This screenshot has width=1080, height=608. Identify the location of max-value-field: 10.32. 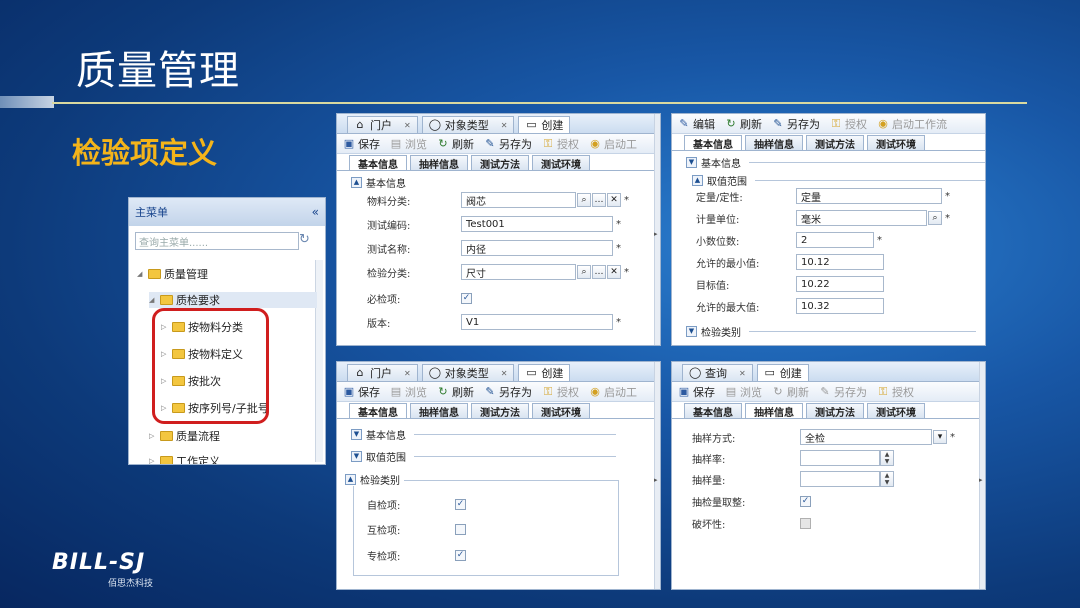
(840, 306).